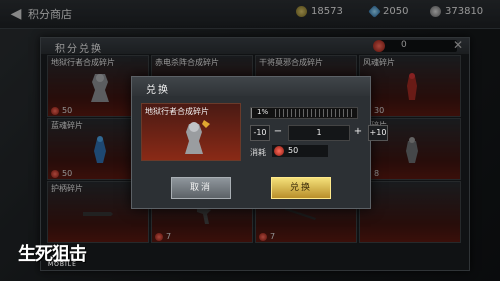  Describe the element at coordinates (251, 86) in the screenshot. I see `dialog-header: 兑换` at that location.